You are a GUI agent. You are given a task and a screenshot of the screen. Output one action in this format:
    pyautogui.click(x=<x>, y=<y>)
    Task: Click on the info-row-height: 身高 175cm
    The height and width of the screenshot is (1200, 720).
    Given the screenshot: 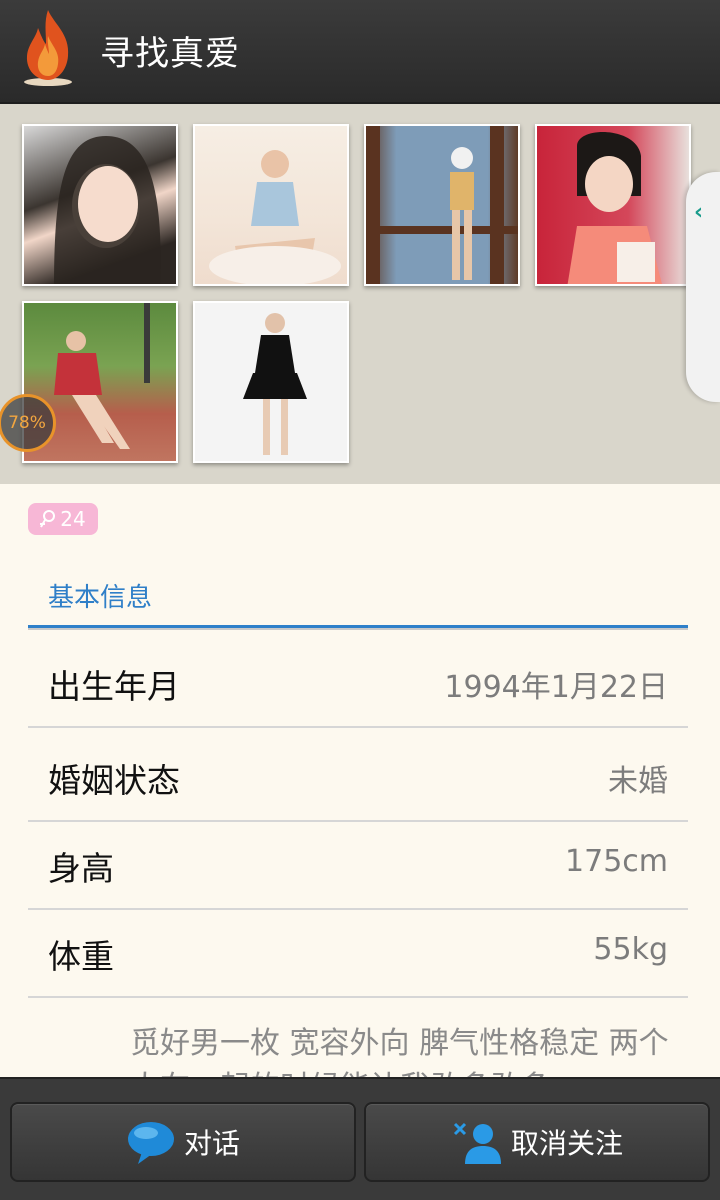 What is the action you would take?
    pyautogui.click(x=358, y=866)
    